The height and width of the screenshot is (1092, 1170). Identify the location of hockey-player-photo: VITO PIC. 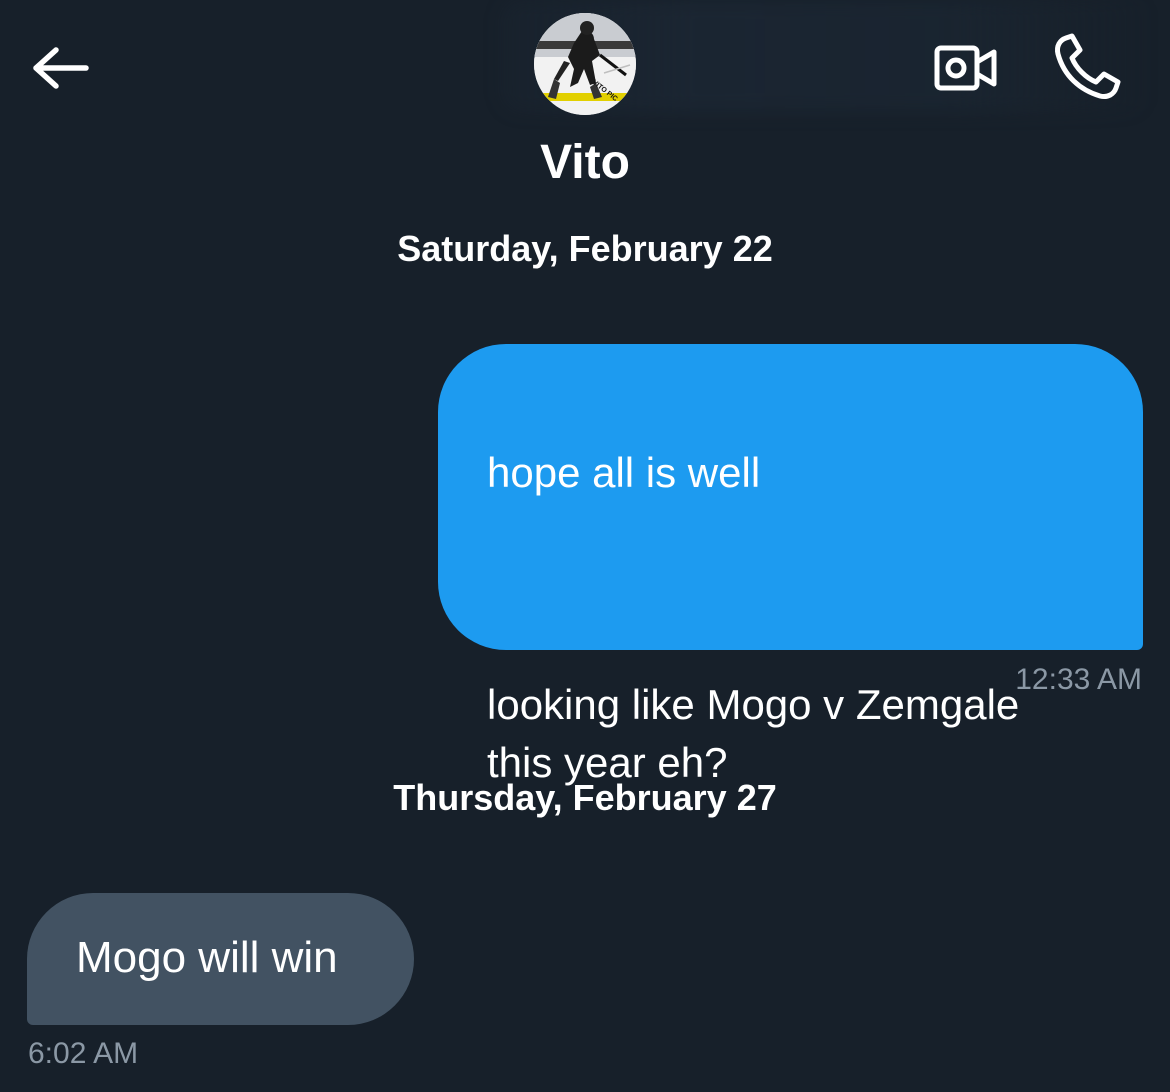
(585, 64).